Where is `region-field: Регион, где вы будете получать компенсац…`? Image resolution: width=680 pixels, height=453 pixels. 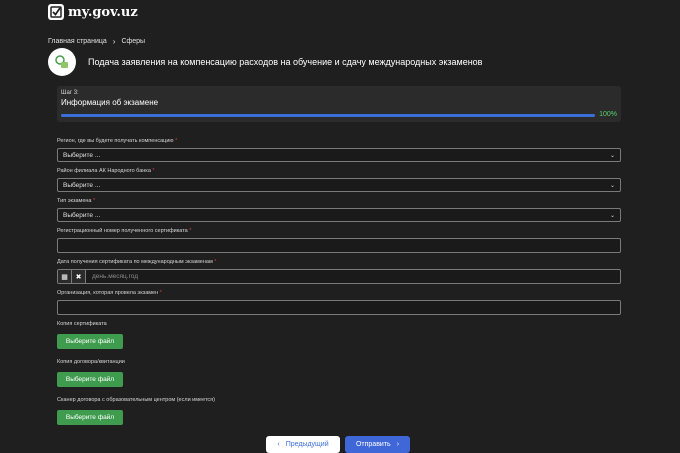 region-field: Регион, где вы будете получать компенсац… is located at coordinates (339, 150).